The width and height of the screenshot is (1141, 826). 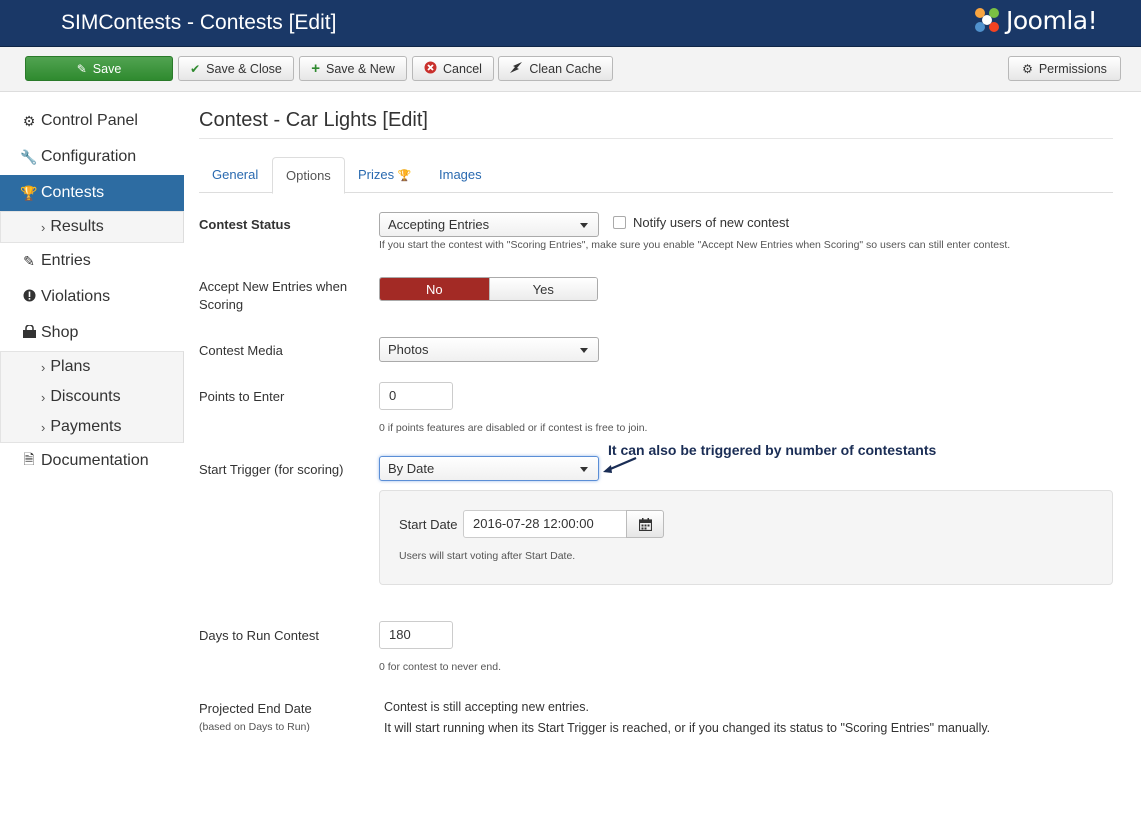 I want to click on sidebar-subgroup-shop: › Plans › Discounts › Payments, so click(x=92, y=397).